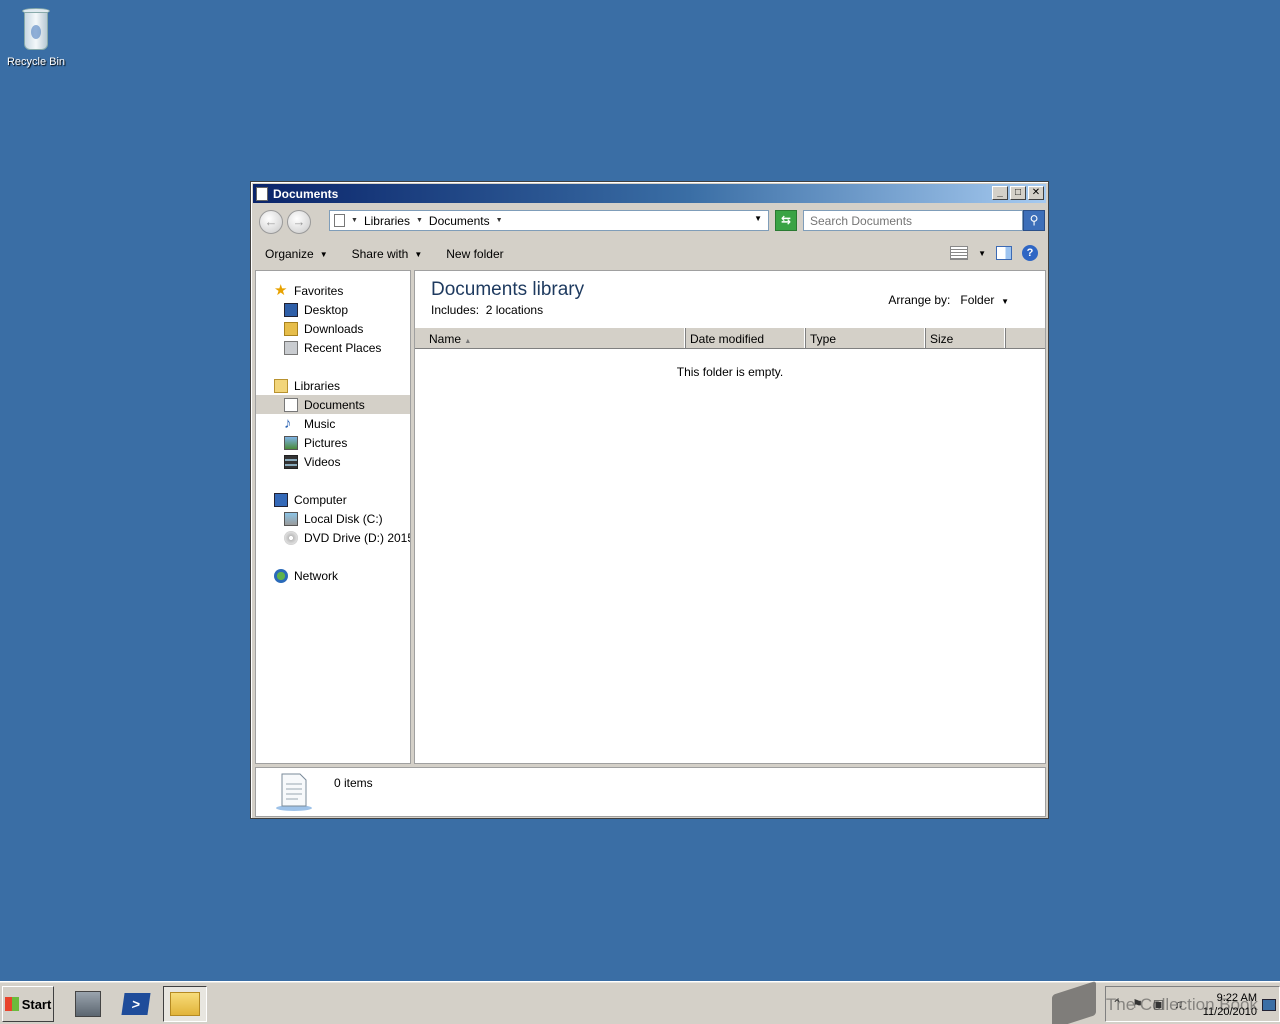 The width and height of the screenshot is (1280, 1024). I want to click on breadcrumb-libraries: Libraries, so click(387, 221).